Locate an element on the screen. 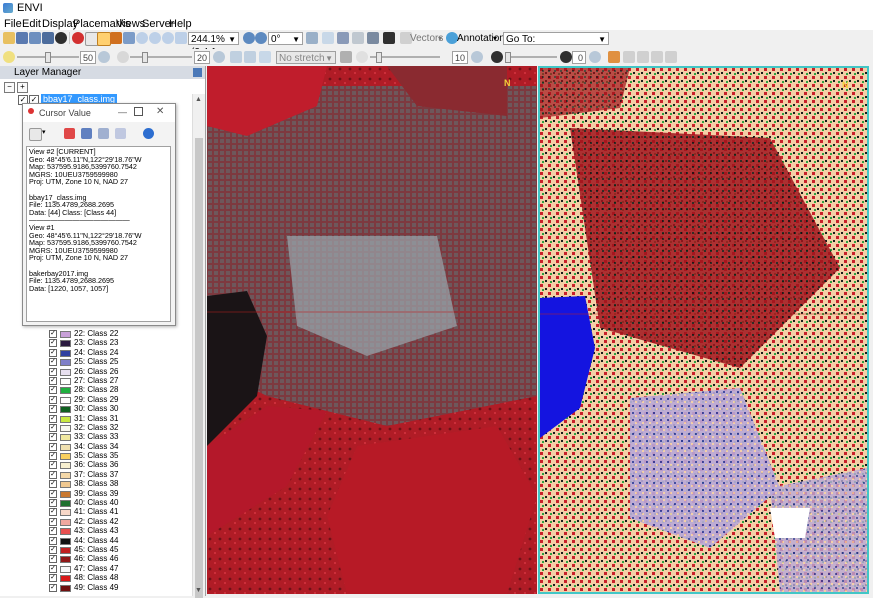 This screenshot has height=598, width=873. rotate-icon is located at coordinates (129, 38).